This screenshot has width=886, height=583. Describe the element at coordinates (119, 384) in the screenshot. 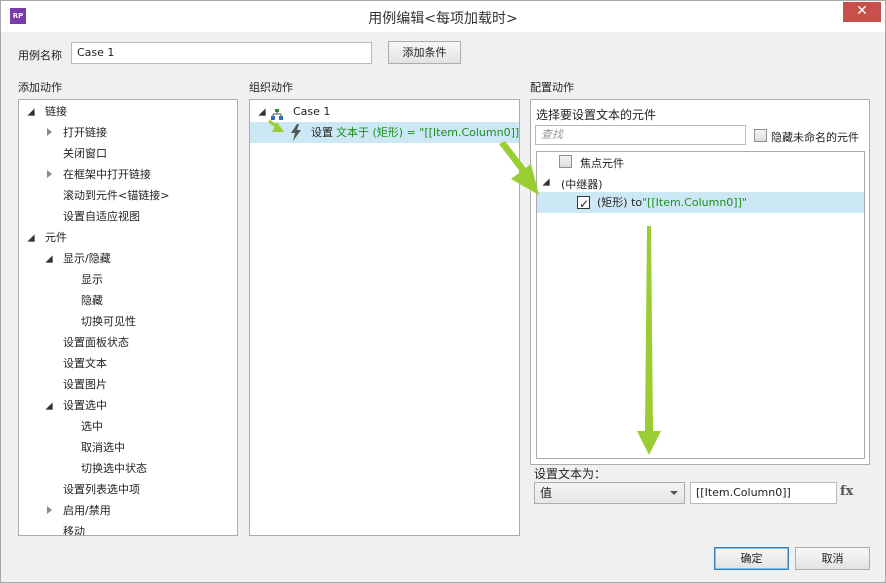

I see `tree-item: 设置图片` at that location.